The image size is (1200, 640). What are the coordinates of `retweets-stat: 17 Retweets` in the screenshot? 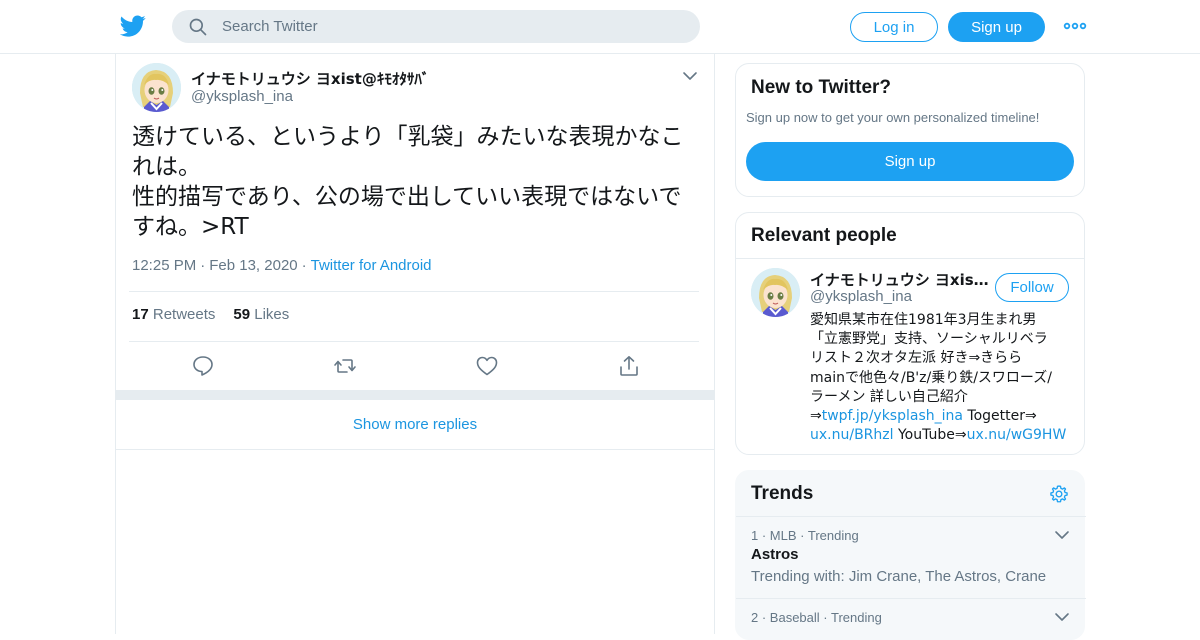 It's located at (173, 314).